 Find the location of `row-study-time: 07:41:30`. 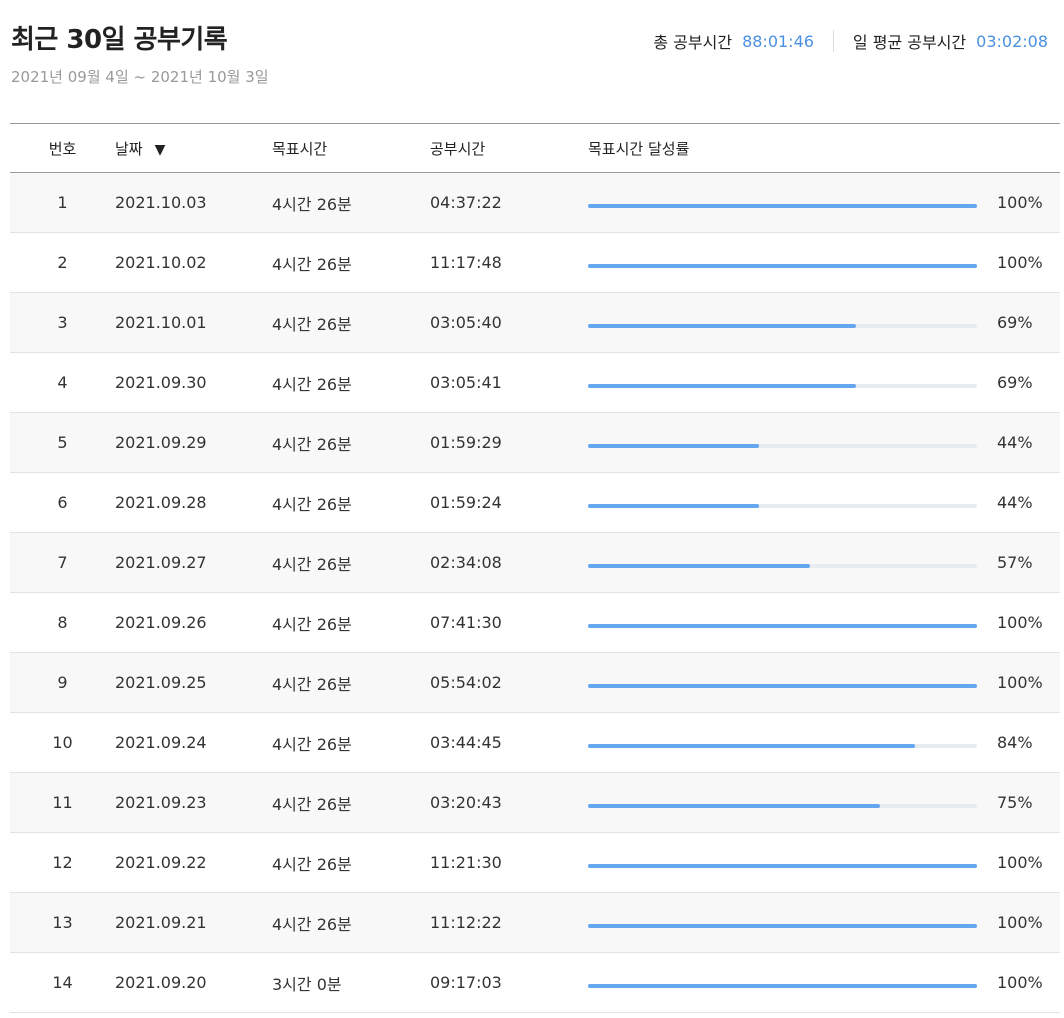

row-study-time: 07:41:30 is located at coordinates (466, 622).